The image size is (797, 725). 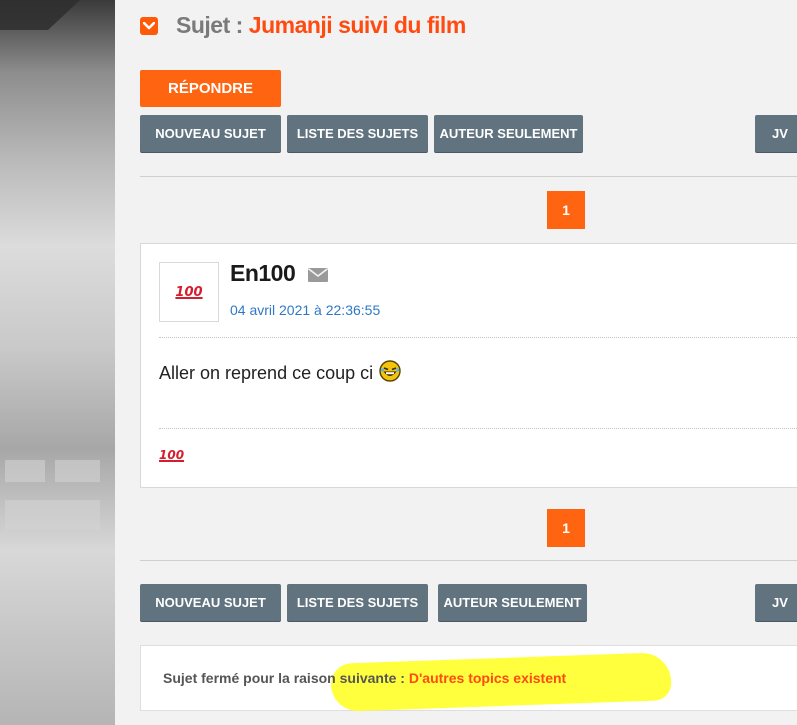 I want to click on avatar: 100, so click(x=189, y=292).